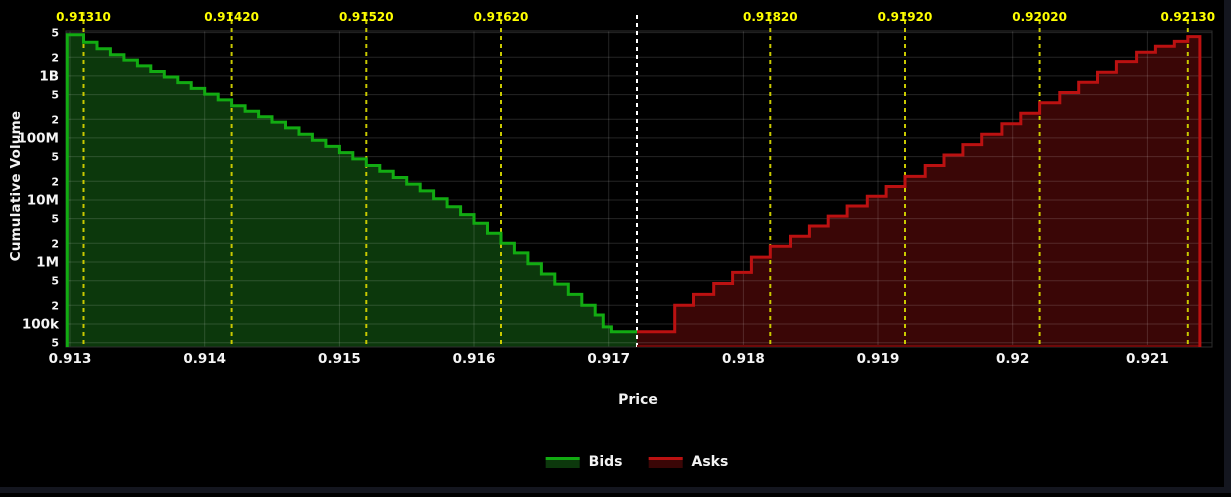 The height and width of the screenshot is (497, 1231). Describe the element at coordinates (710, 462) in the screenshot. I see `legend-label-asks: Asks` at that location.